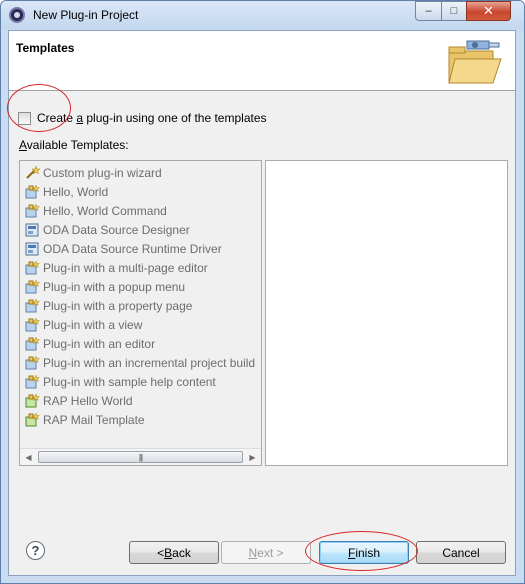 The image size is (525, 584). What do you see at coordinates (105, 210) in the screenshot?
I see `template-label: Hello, World Command` at bounding box center [105, 210].